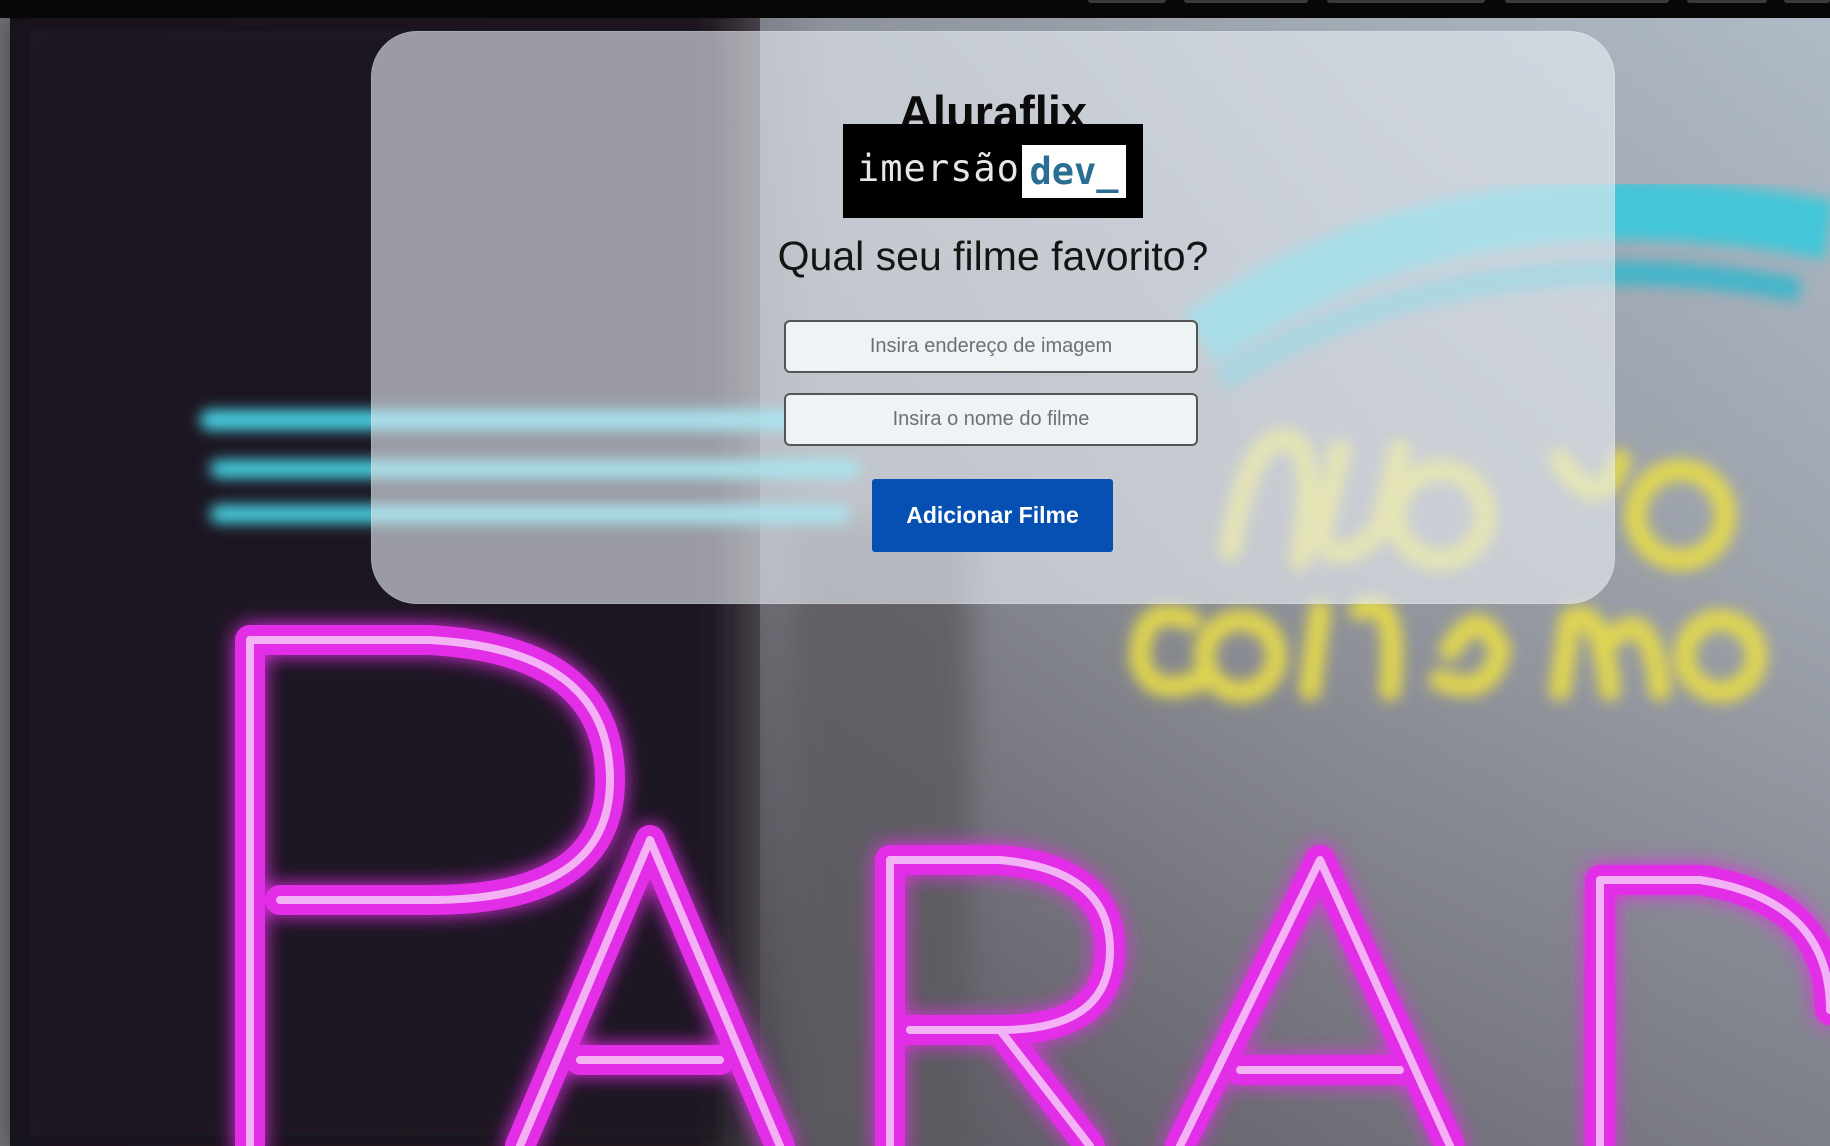  Describe the element at coordinates (915, 9) in the screenshot. I see `browser-top-strip` at that location.